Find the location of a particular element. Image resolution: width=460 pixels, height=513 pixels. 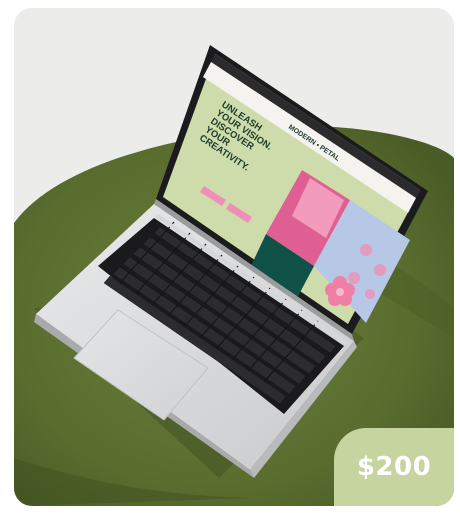

price-label: $200 is located at coordinates (394, 467).